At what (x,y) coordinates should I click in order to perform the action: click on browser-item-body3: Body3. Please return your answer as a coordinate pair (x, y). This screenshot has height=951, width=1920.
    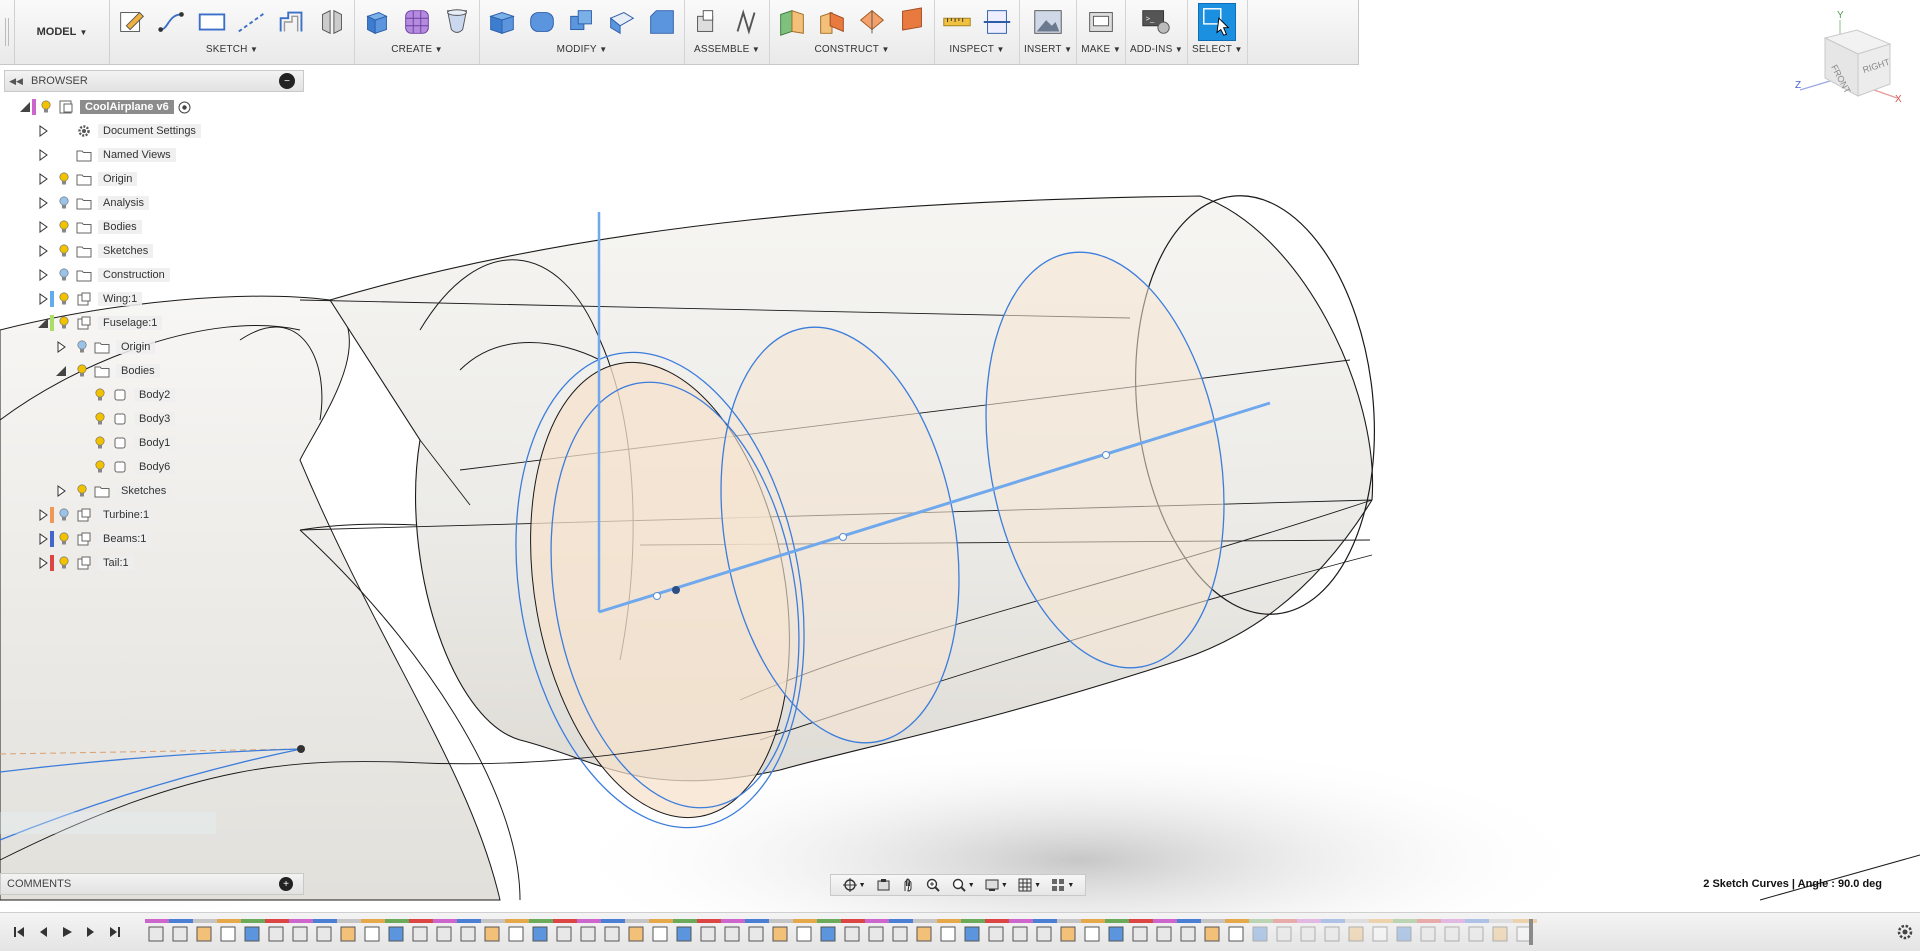
    Looking at the image, I should click on (124, 419).